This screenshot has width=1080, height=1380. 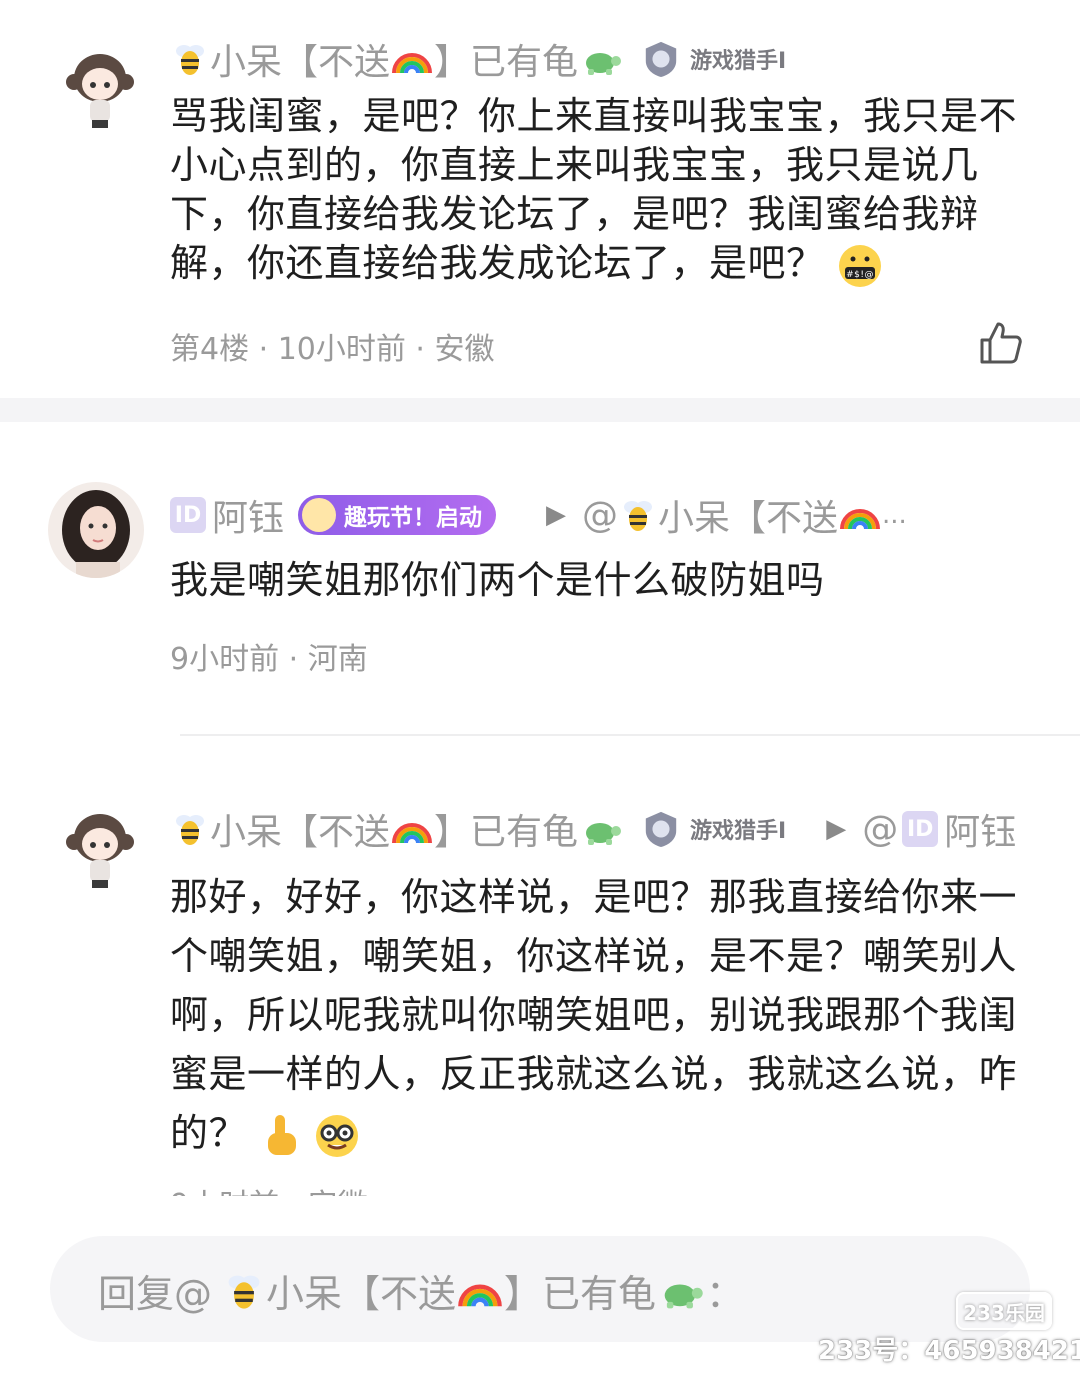 What do you see at coordinates (860, 265) in the screenshot?
I see `cursing-face-icon: #$!@` at bounding box center [860, 265].